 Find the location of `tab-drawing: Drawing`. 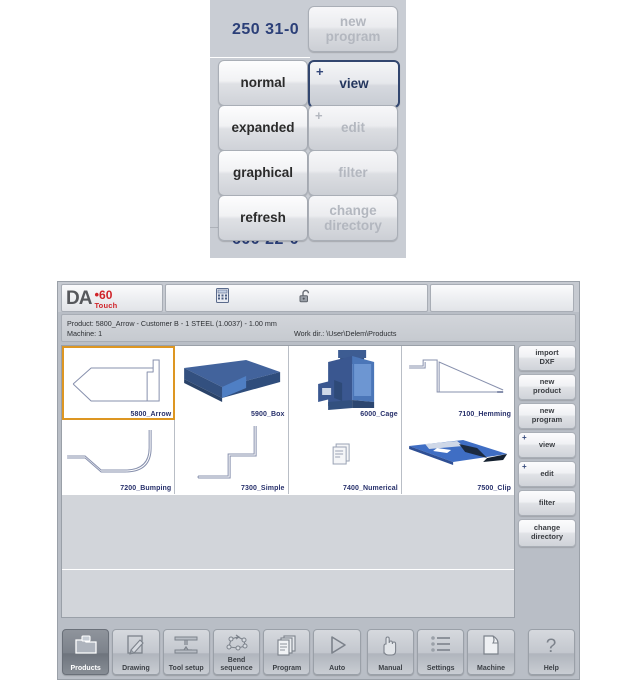

tab-drawing: Drawing is located at coordinates (136, 652).